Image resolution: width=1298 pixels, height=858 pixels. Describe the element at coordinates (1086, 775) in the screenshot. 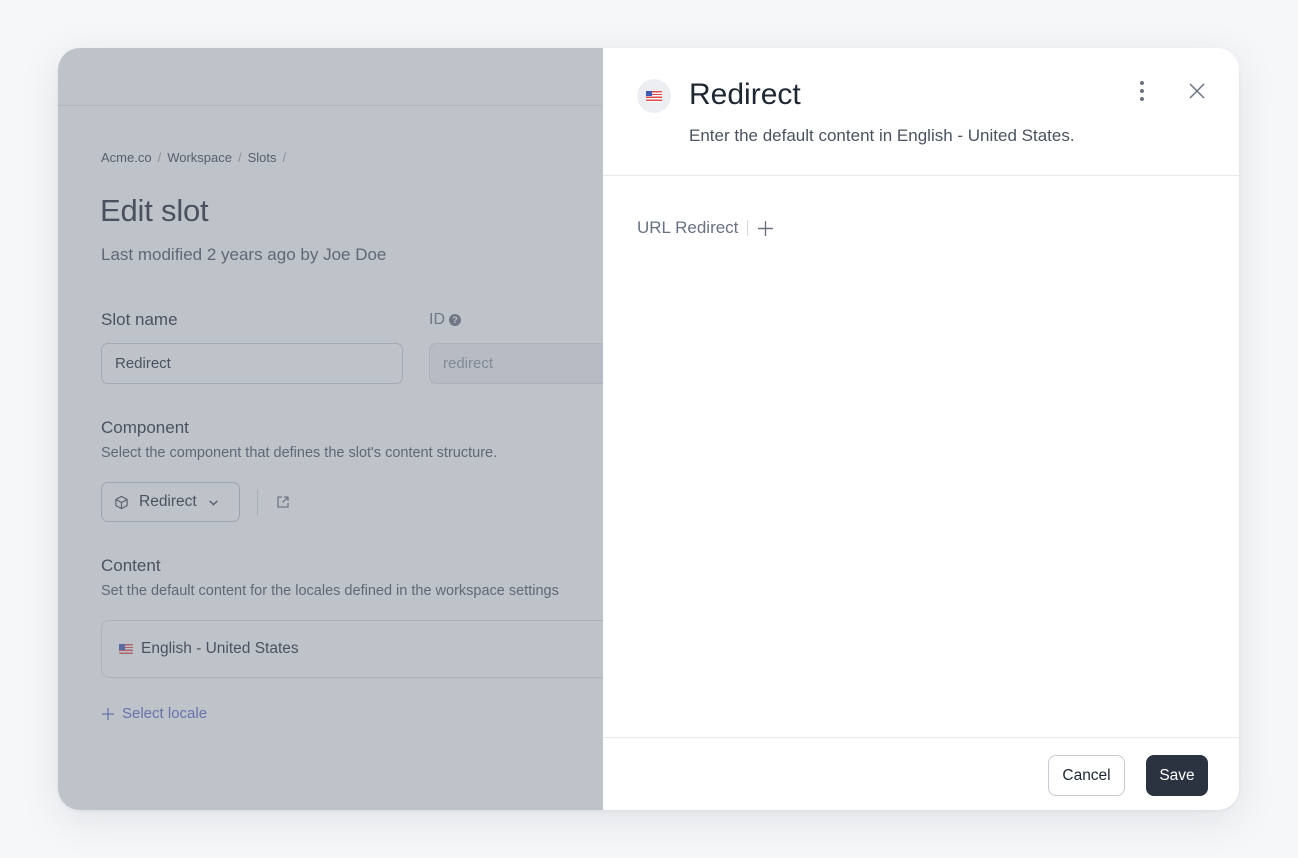

I see `cancel-button: Cancel` at that location.